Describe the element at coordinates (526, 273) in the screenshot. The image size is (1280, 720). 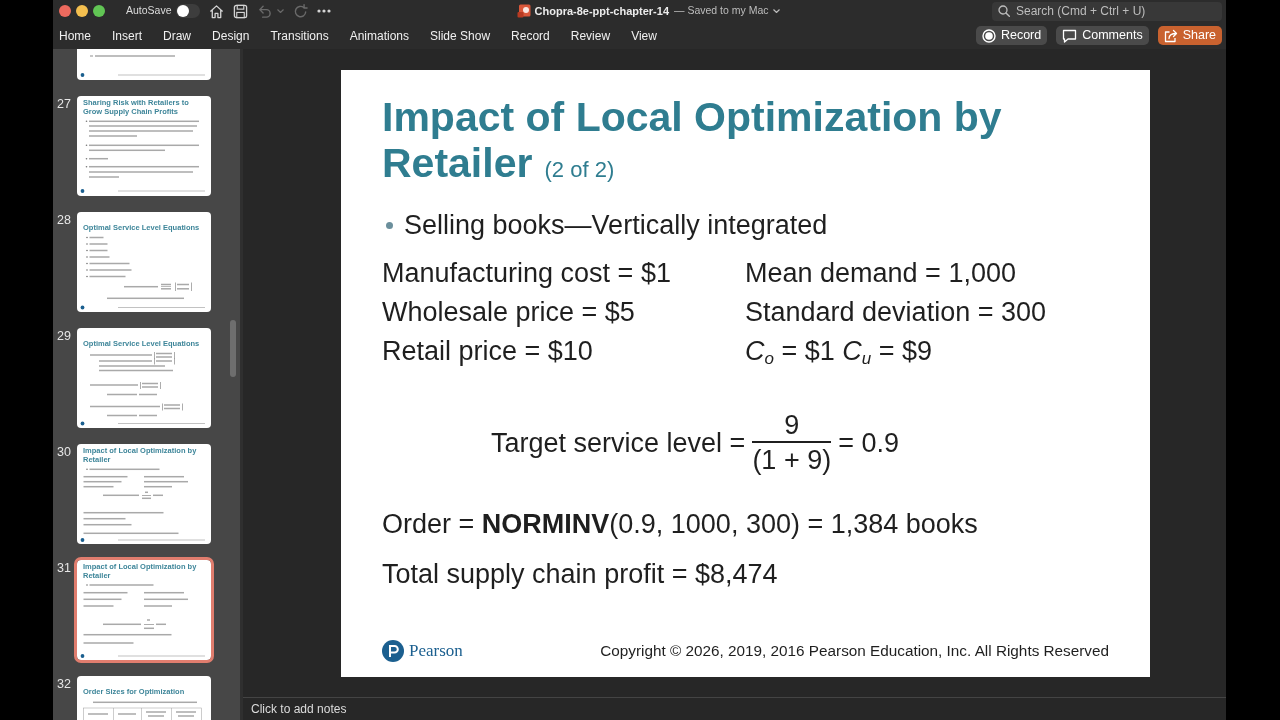
I see `equation-text: Manufacturing cost = $1` at that location.